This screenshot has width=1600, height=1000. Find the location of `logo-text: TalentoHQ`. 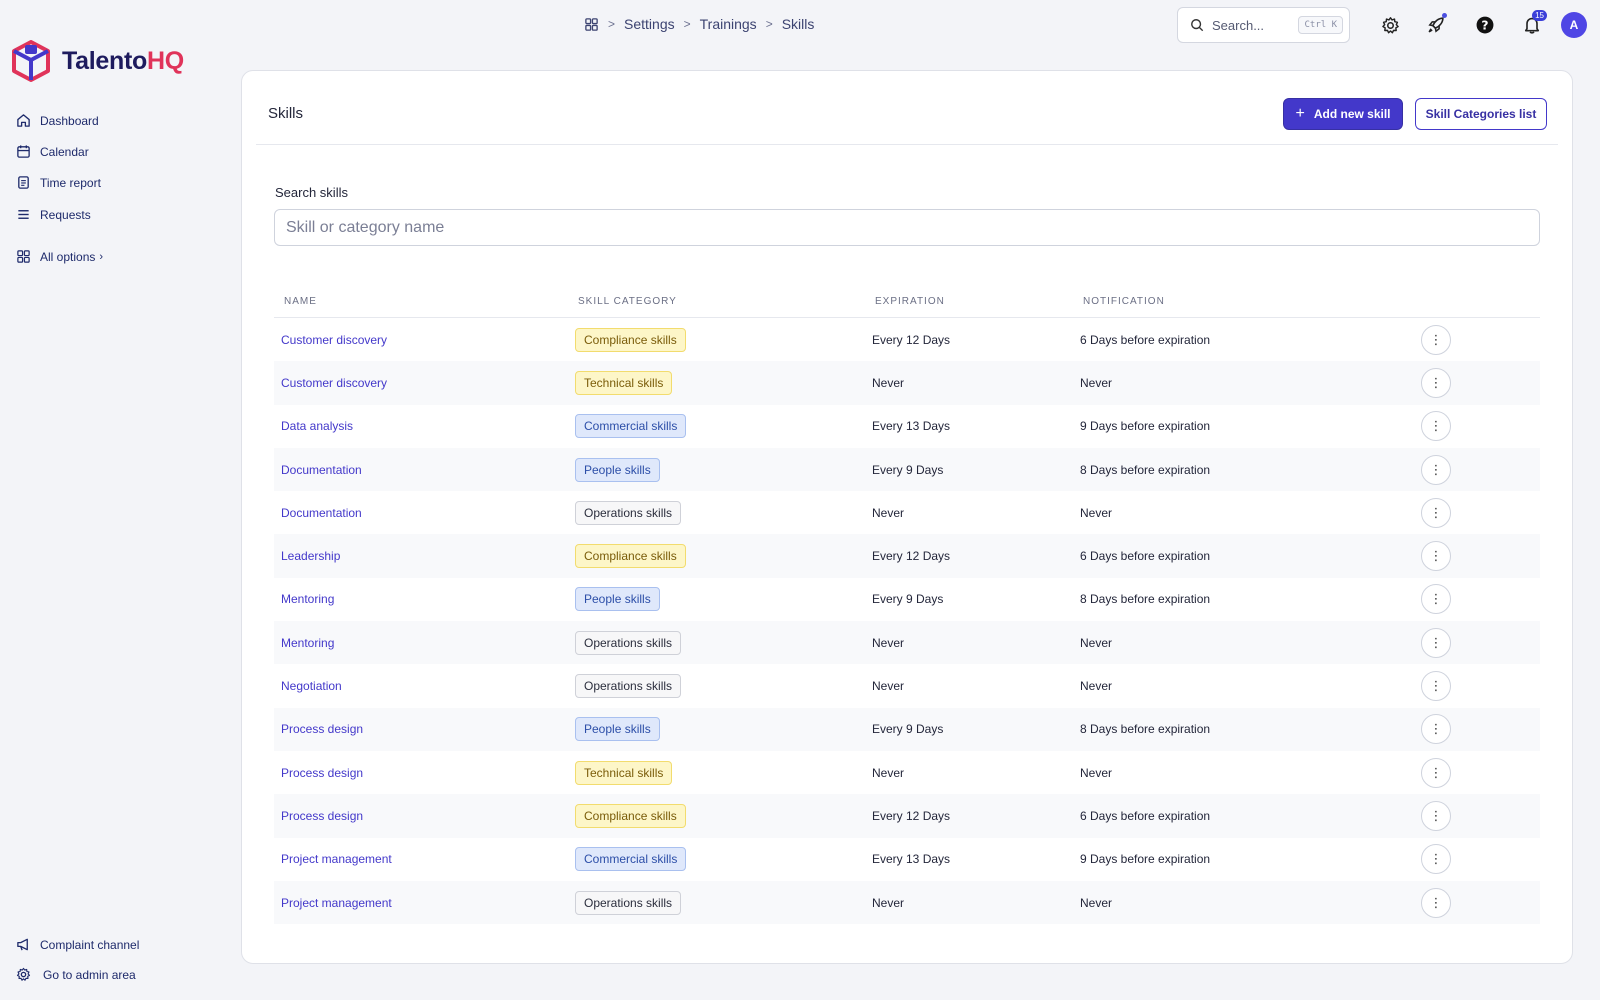

logo-text: TalentoHQ is located at coordinates (123, 61).